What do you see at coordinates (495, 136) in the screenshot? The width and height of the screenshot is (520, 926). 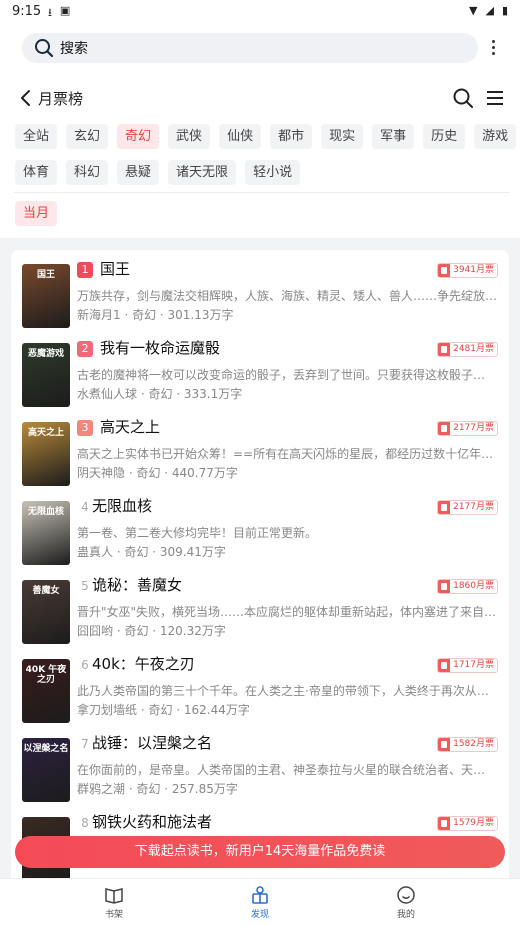 I see `category-chip: 游戏` at bounding box center [495, 136].